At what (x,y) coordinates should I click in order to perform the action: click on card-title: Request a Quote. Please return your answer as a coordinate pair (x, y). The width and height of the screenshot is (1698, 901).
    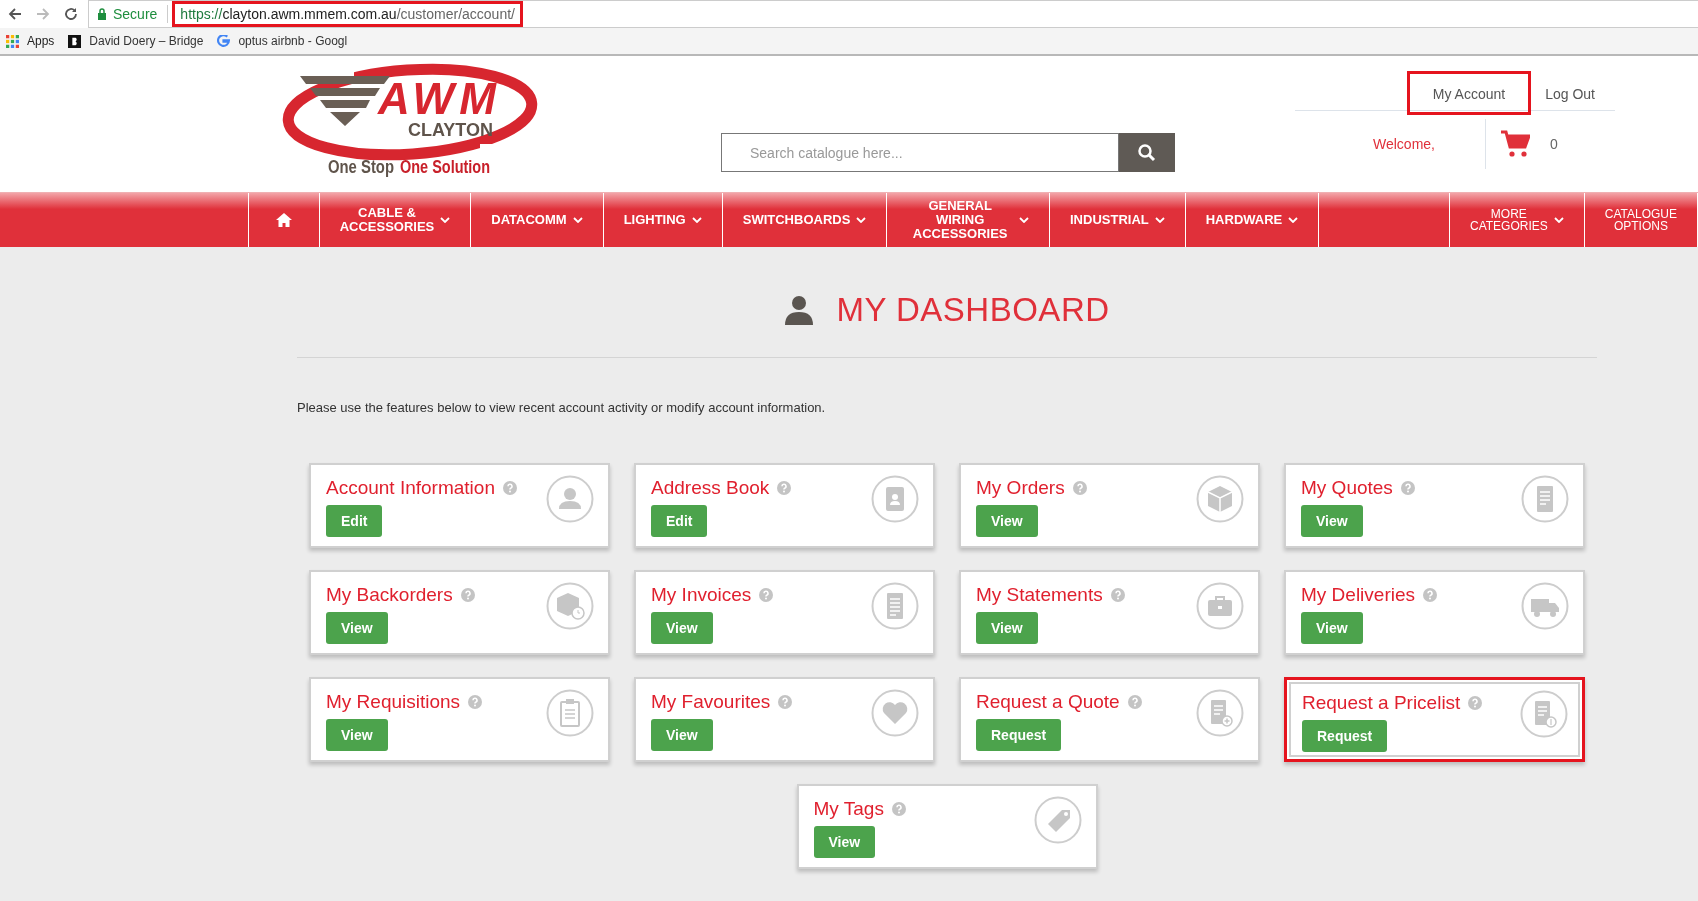
    Looking at the image, I should click on (1048, 702).